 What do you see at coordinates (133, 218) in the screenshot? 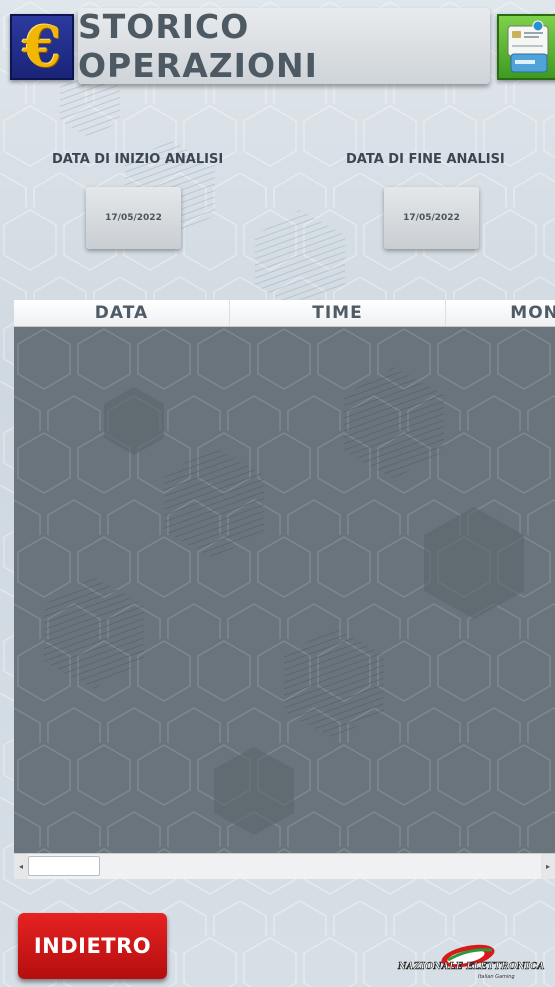
I see `start-date-button: 17/05/2022` at bounding box center [133, 218].